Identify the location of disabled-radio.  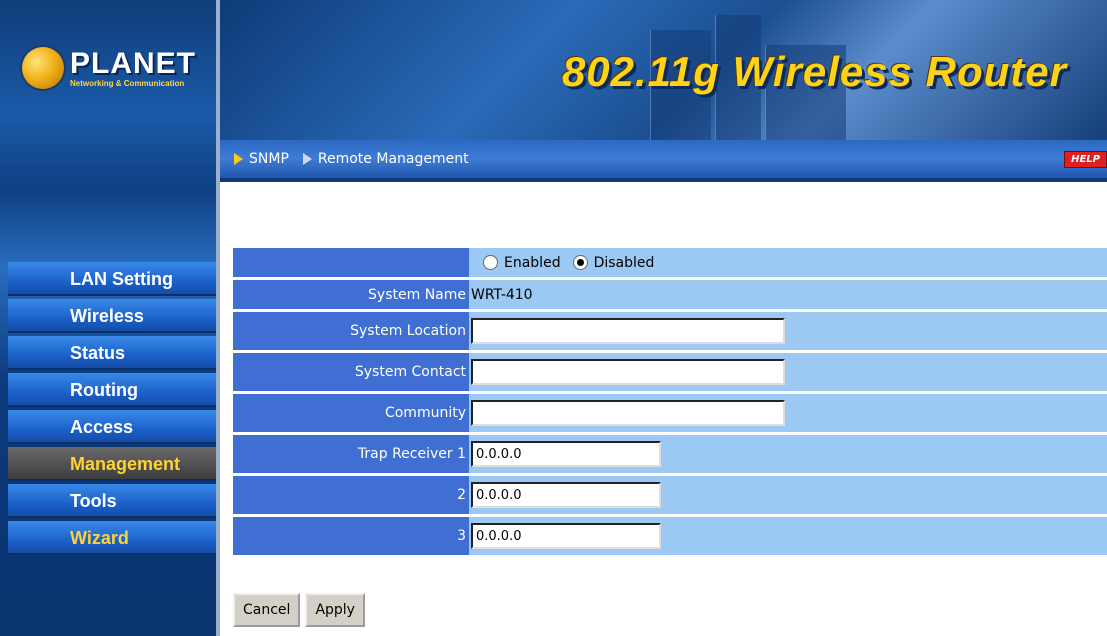
(580, 262).